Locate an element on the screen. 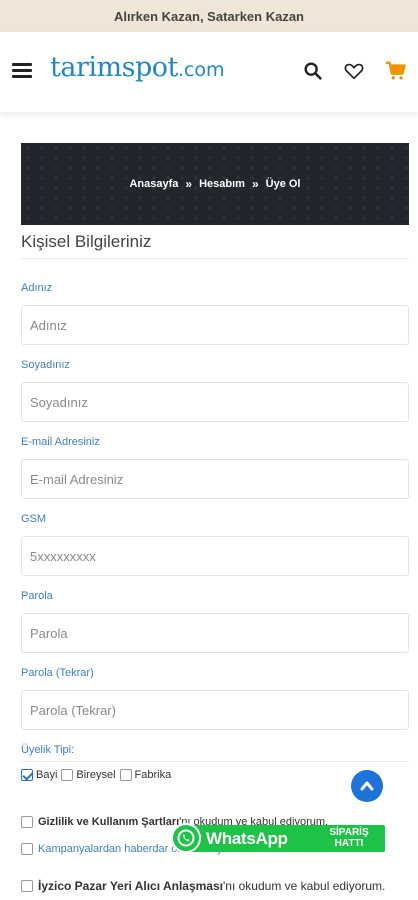 This screenshot has width=418, height=900. whatsapp-subtitle-line1: SİPARİŞ is located at coordinates (349, 832).